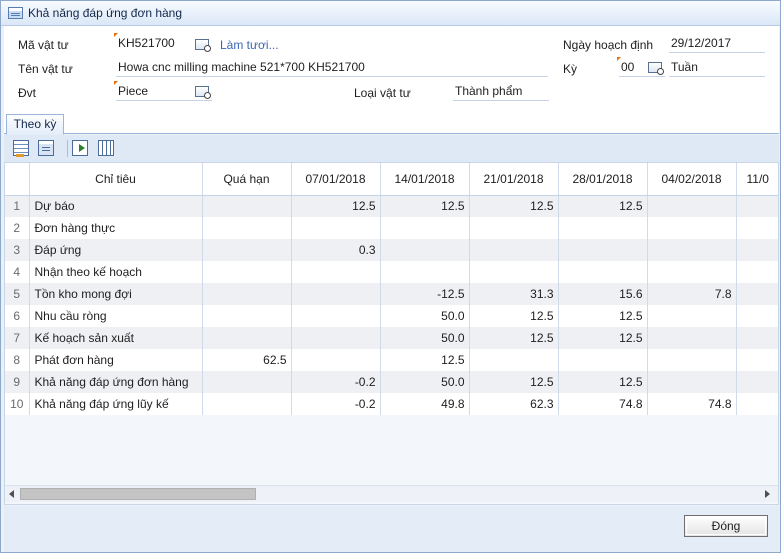 Image resolution: width=781 pixels, height=553 pixels. Describe the element at coordinates (116, 404) in the screenshot. I see `metric-cell: Khả năng đáp ứng lũy kế` at that location.